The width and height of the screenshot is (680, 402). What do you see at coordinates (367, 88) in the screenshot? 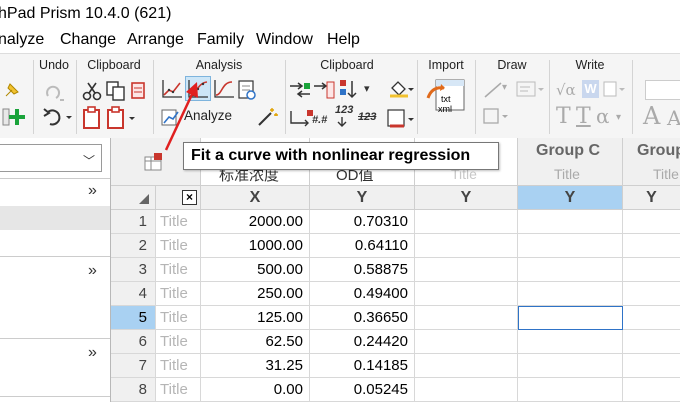
I see `sort-dropdown-chevron: ▾` at bounding box center [367, 88].